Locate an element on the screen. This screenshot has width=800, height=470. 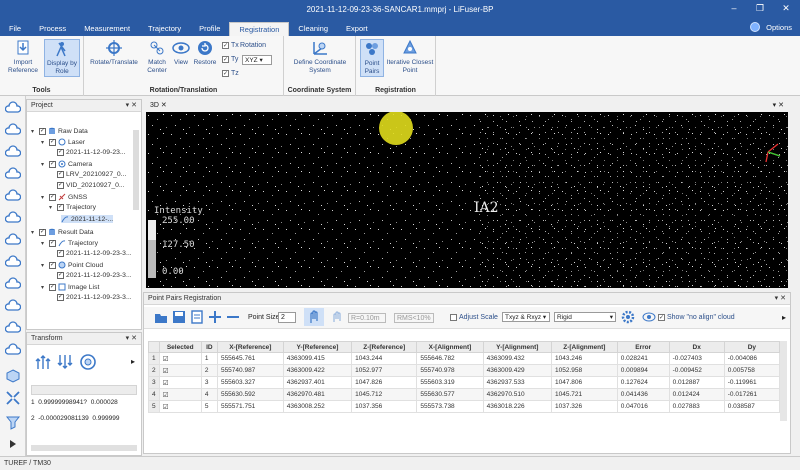
restore-button: ❐ is located at coordinates (760, 8).